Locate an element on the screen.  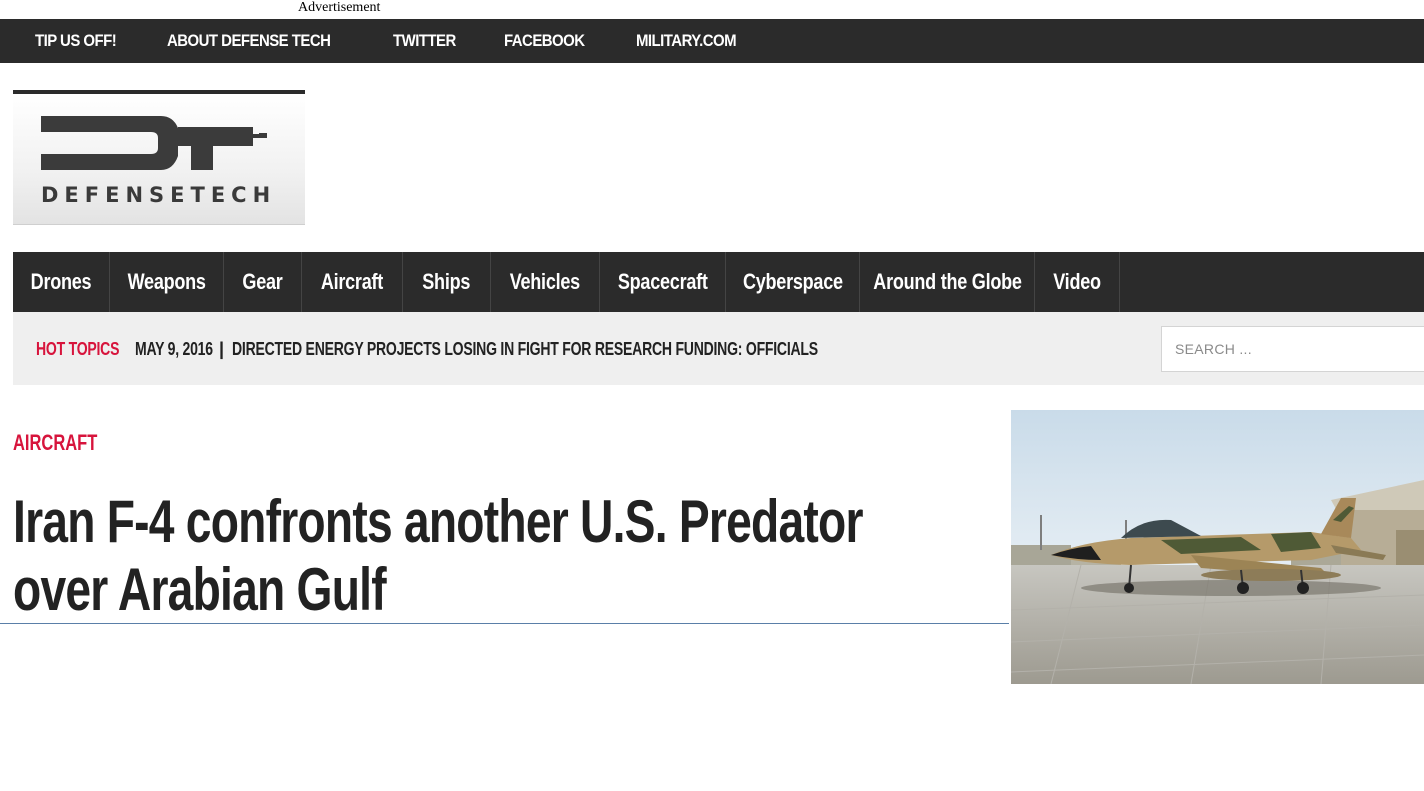
nav-video: Video is located at coordinates (1077, 282).